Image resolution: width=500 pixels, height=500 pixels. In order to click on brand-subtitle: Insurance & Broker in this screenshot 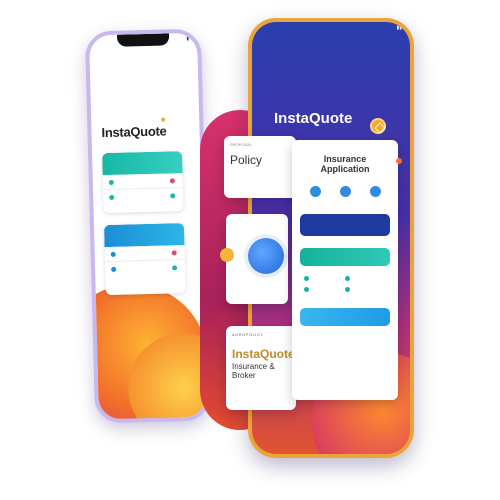, I will do `click(253, 371)`.